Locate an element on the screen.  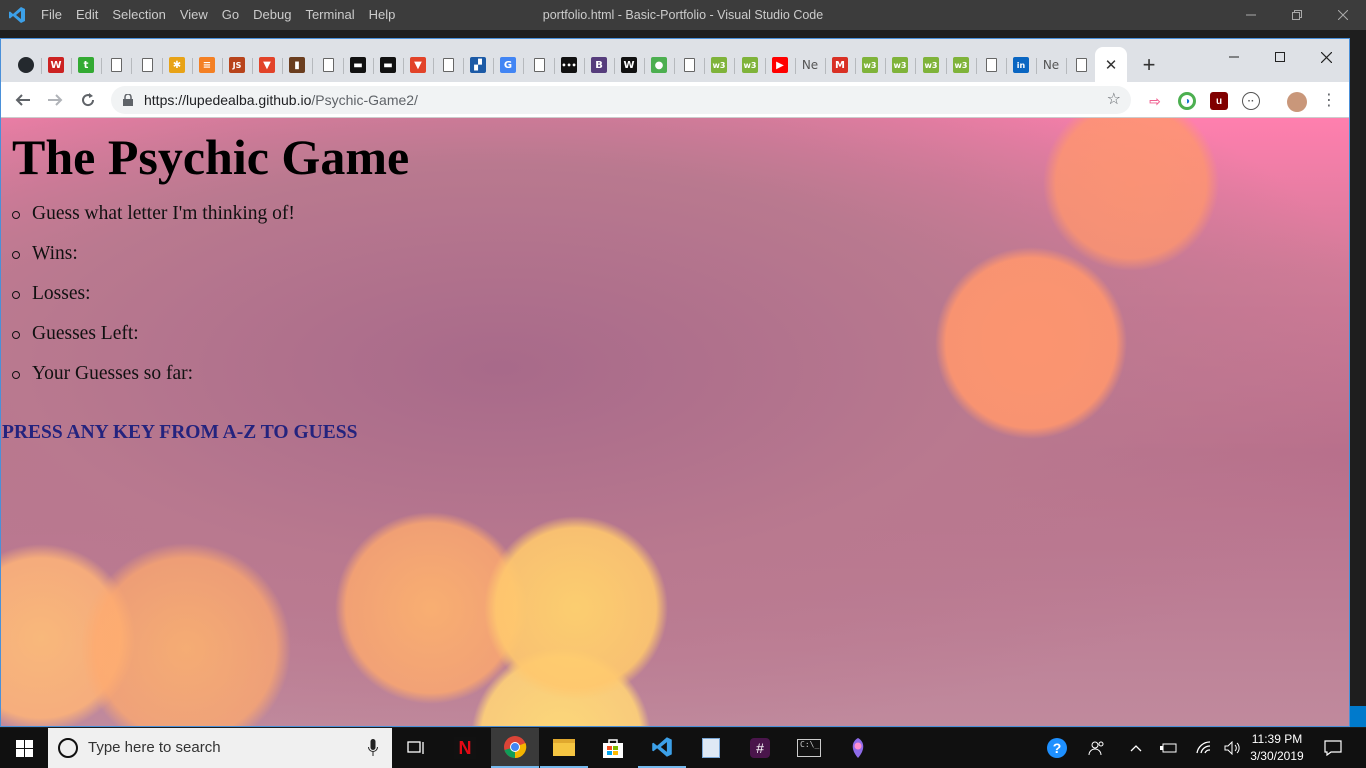
browser-tab: ● is located at coordinates (659, 65).